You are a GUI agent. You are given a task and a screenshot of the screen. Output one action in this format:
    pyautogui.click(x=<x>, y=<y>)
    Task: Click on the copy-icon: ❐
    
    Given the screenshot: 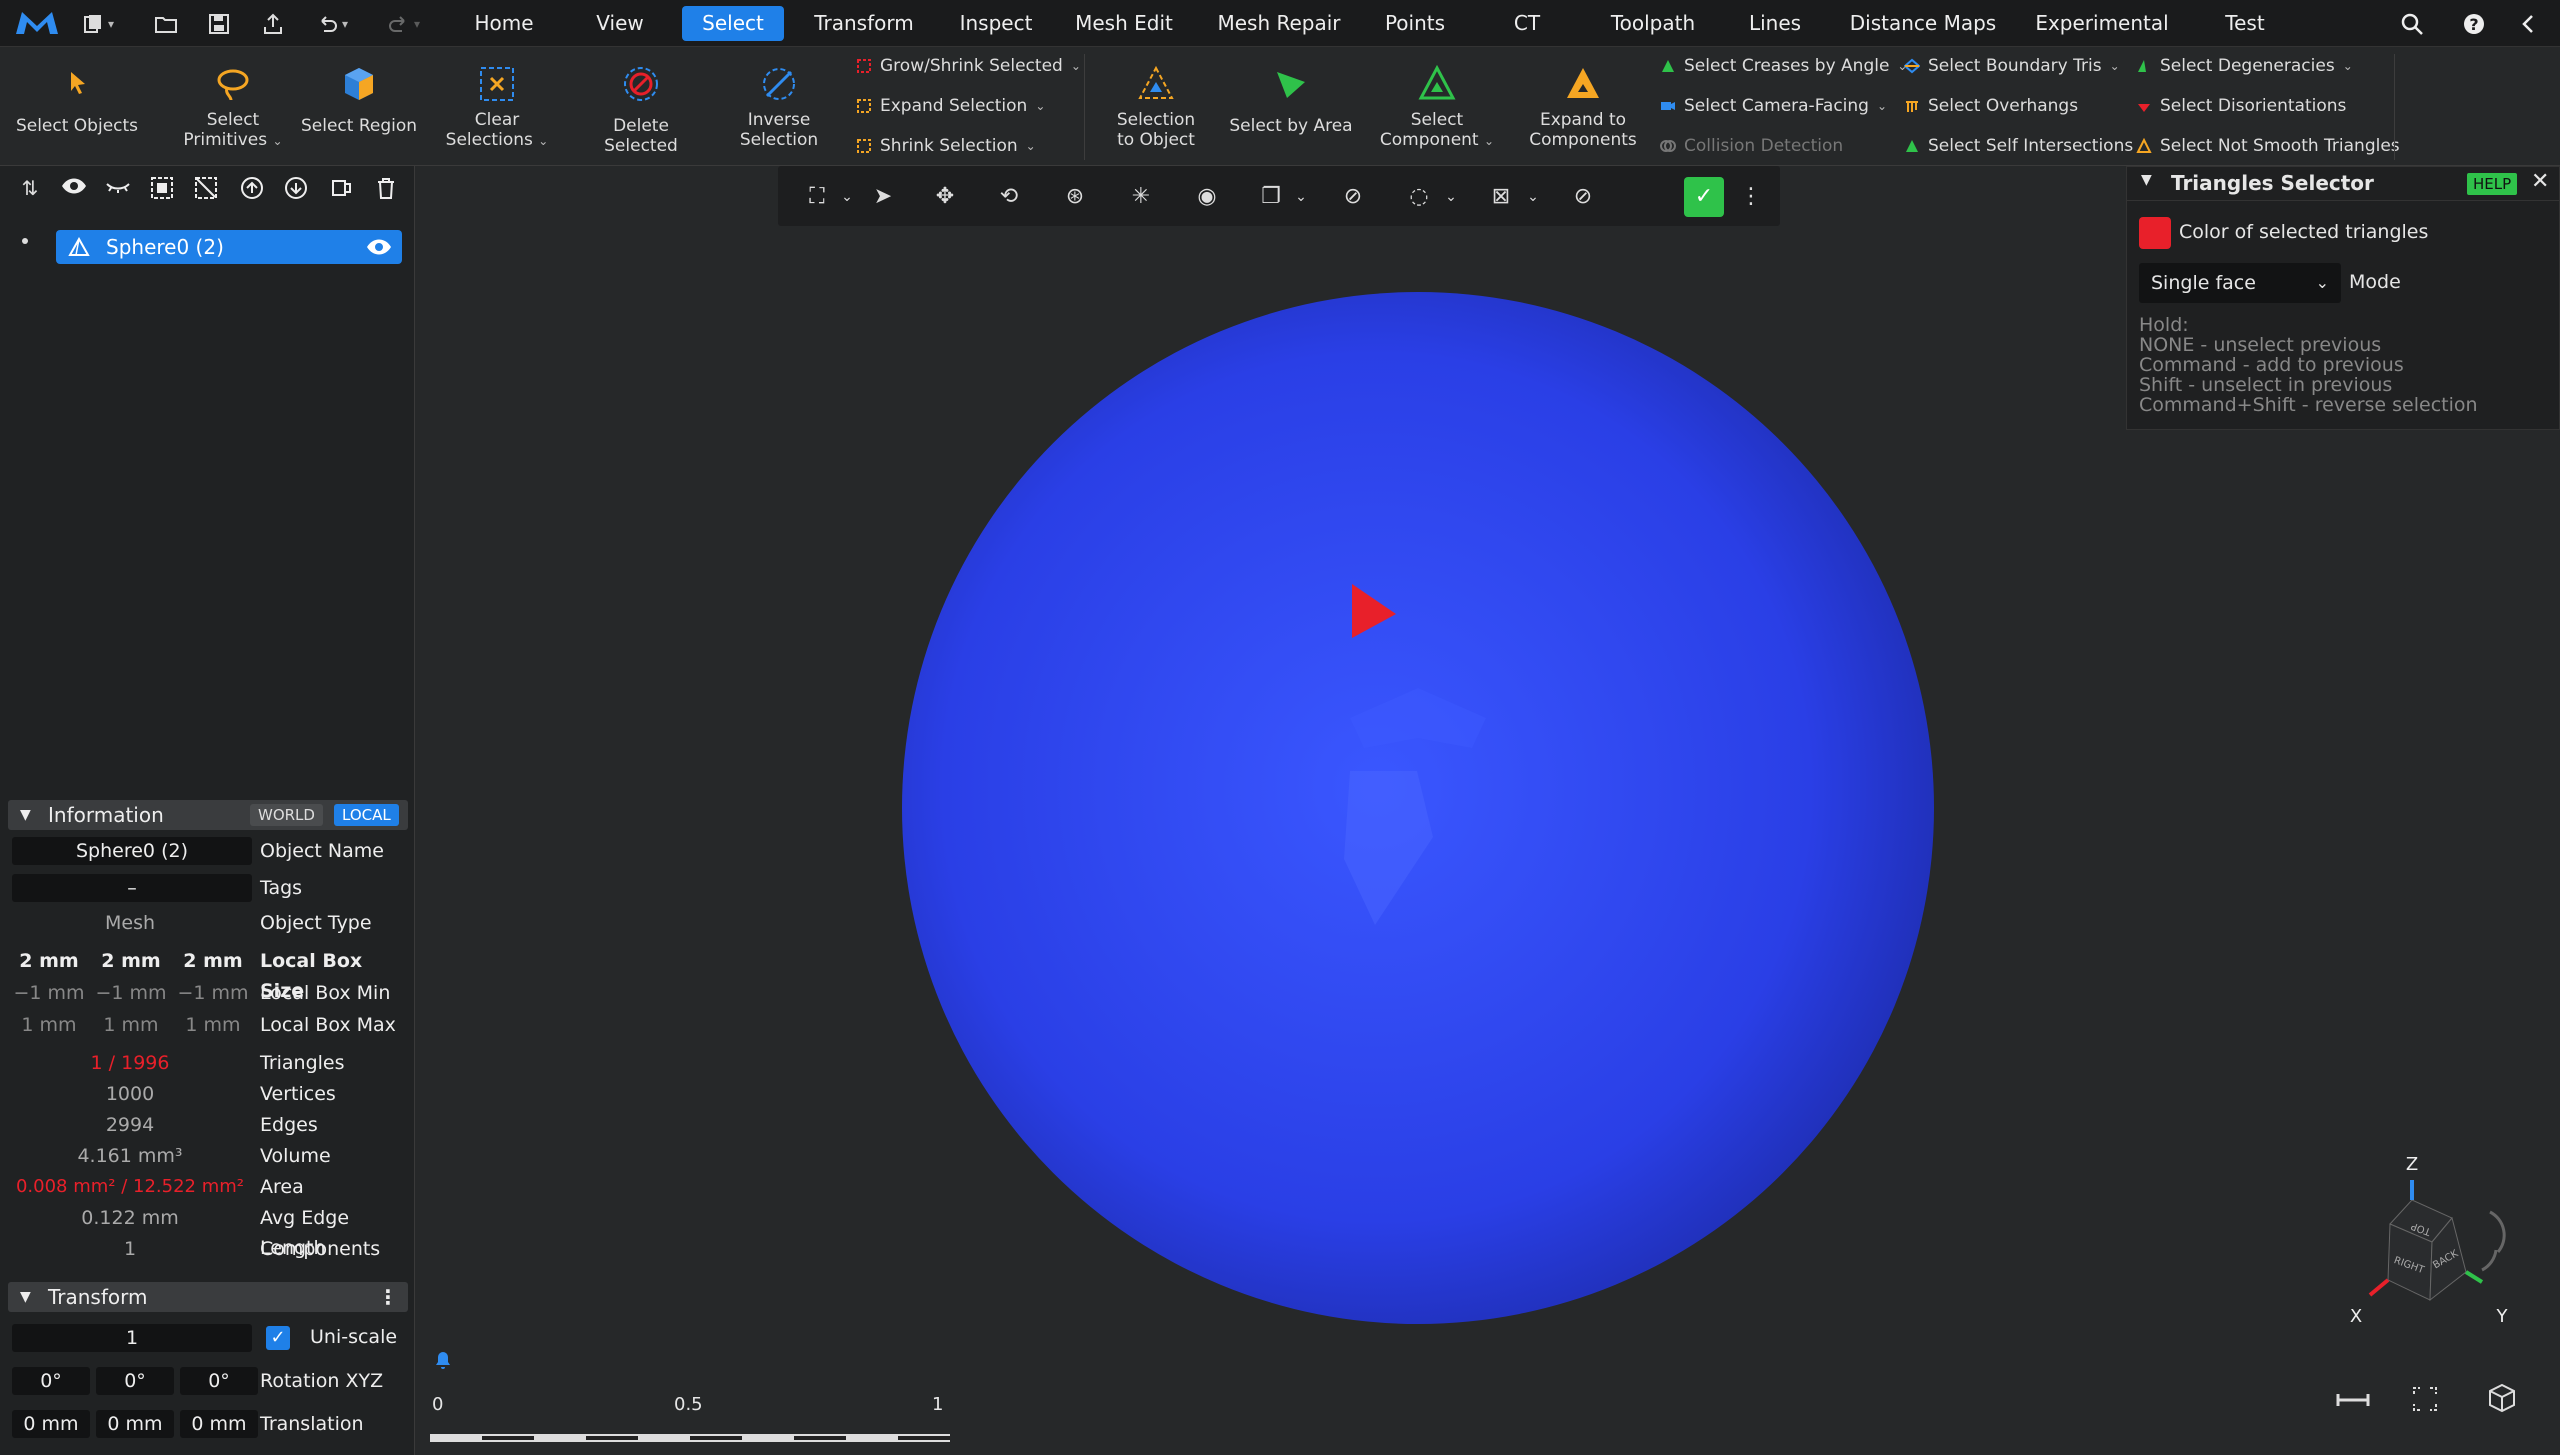 What is the action you would take?
    pyautogui.click(x=1271, y=197)
    